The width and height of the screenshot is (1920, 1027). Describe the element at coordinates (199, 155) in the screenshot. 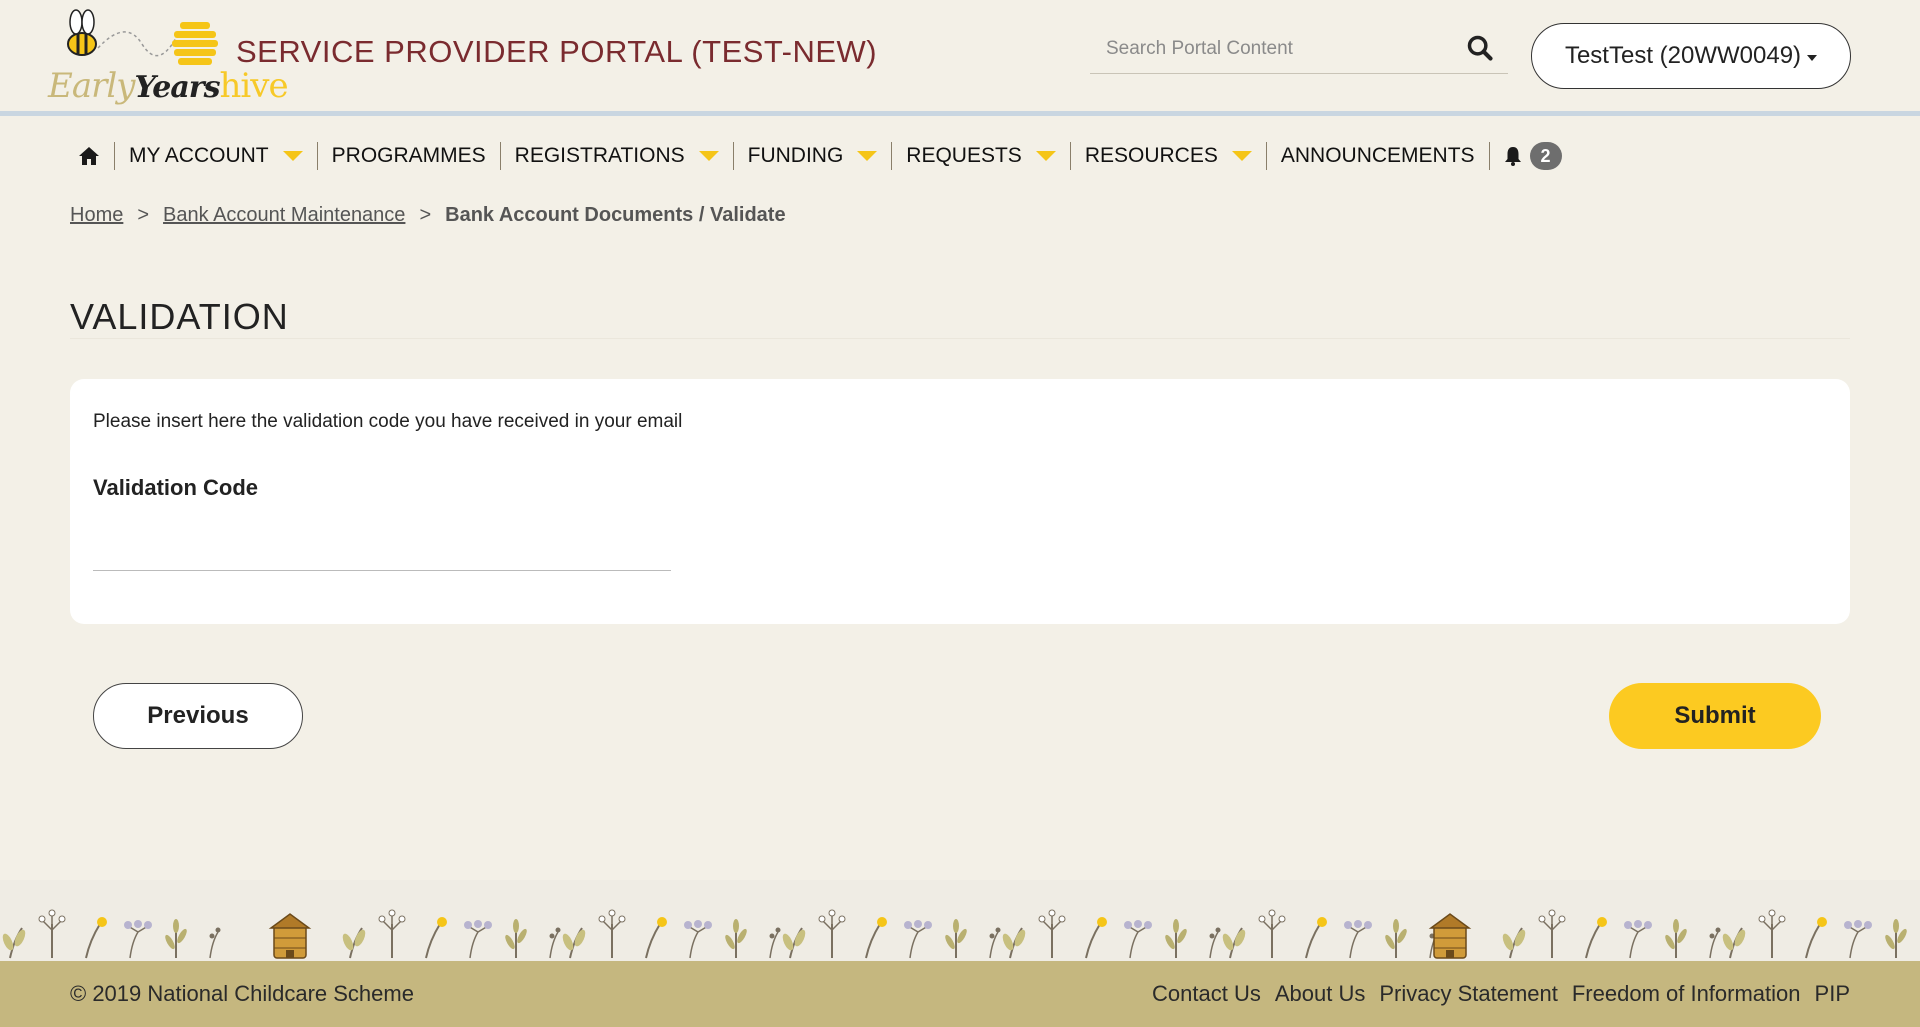

I see `nav-label: MY ACCOUNT` at that location.